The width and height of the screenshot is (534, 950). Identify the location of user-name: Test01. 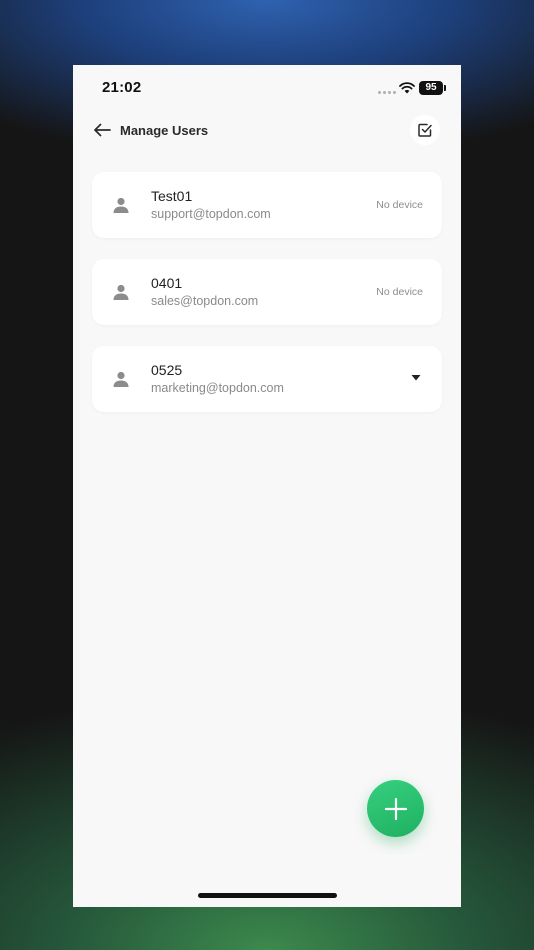
(172, 196).